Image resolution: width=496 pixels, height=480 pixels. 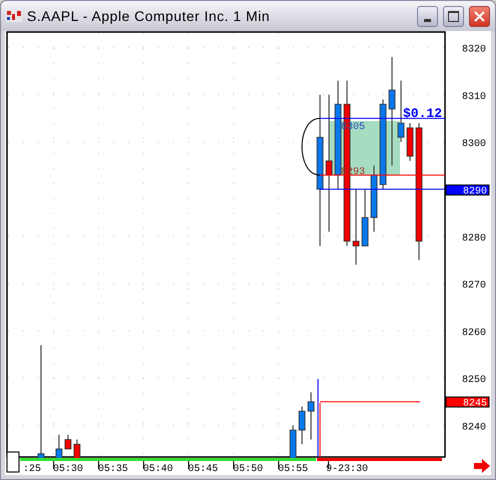 I want to click on close-button, so click(x=479, y=16).